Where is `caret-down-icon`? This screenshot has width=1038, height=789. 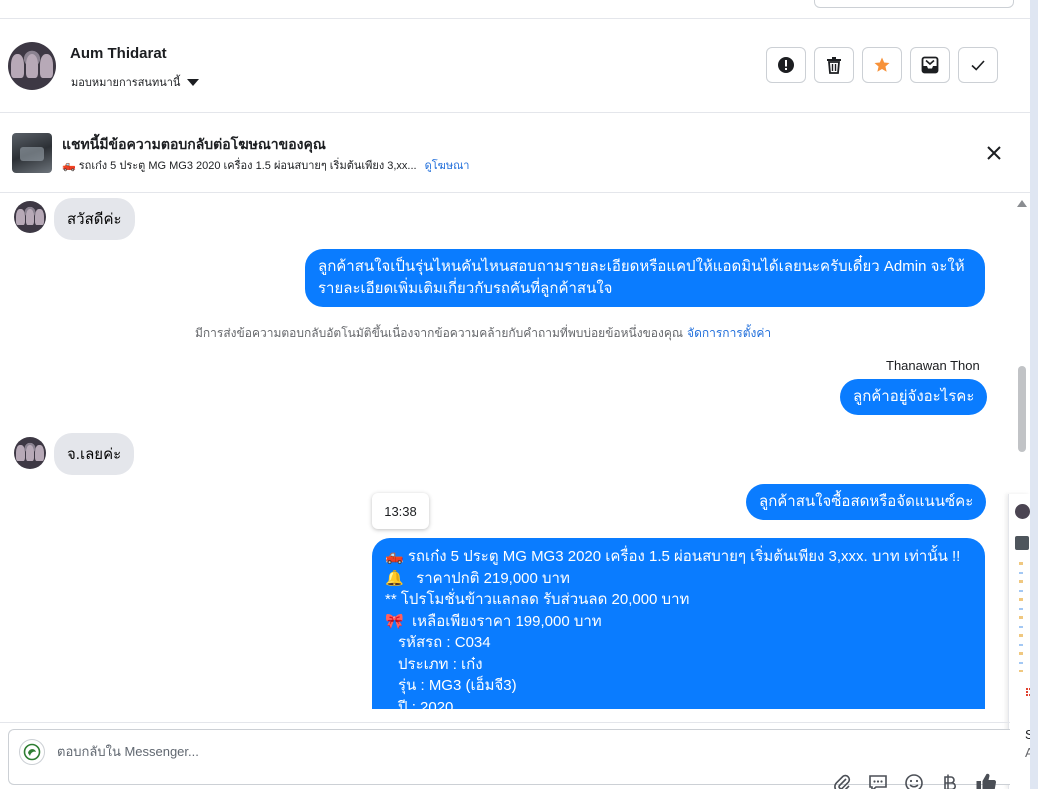 caret-down-icon is located at coordinates (193, 82).